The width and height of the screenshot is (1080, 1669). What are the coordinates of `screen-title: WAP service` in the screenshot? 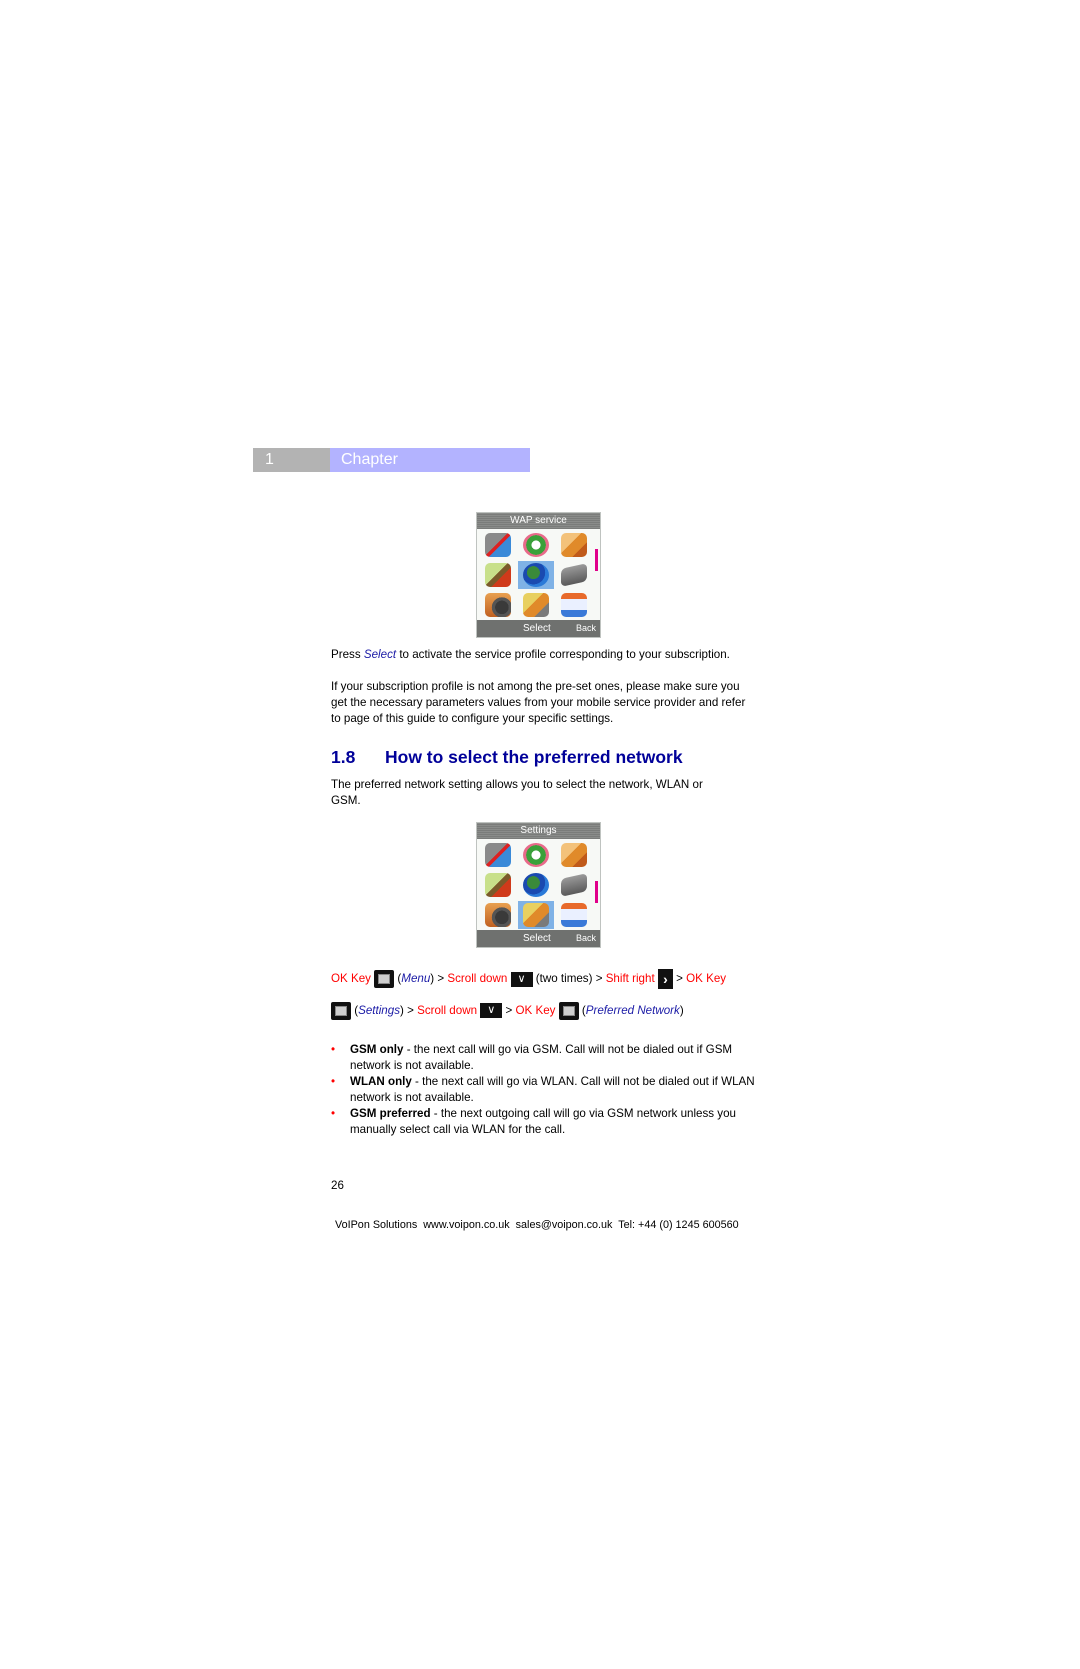 It's located at (538, 521).